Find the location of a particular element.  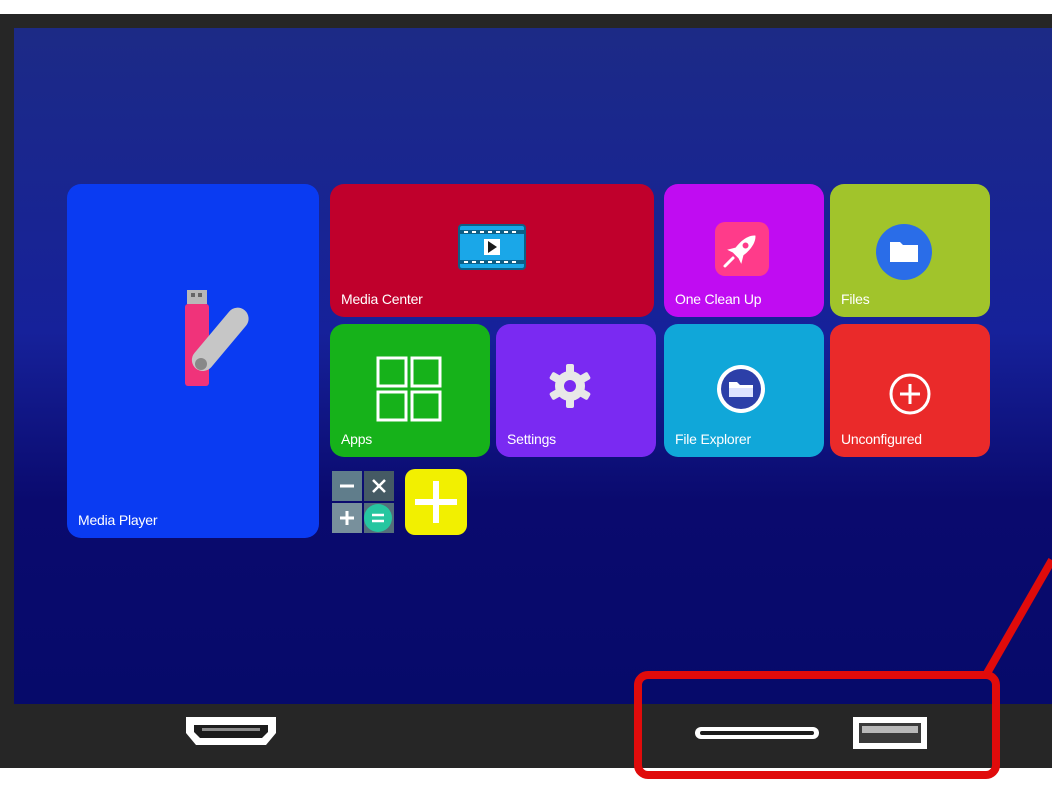

rocket-icon is located at coordinates (742, 250).